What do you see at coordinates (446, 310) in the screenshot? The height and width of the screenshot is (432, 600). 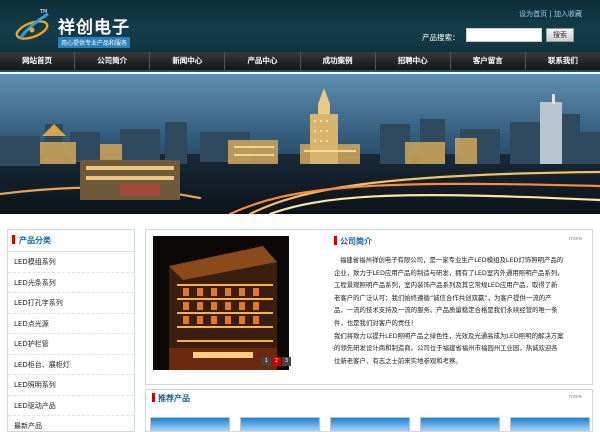 I see `about-line: 品，一流的技术支持及一流的服务。产品质量稳定合格是我们永续经营的唯一条` at bounding box center [446, 310].